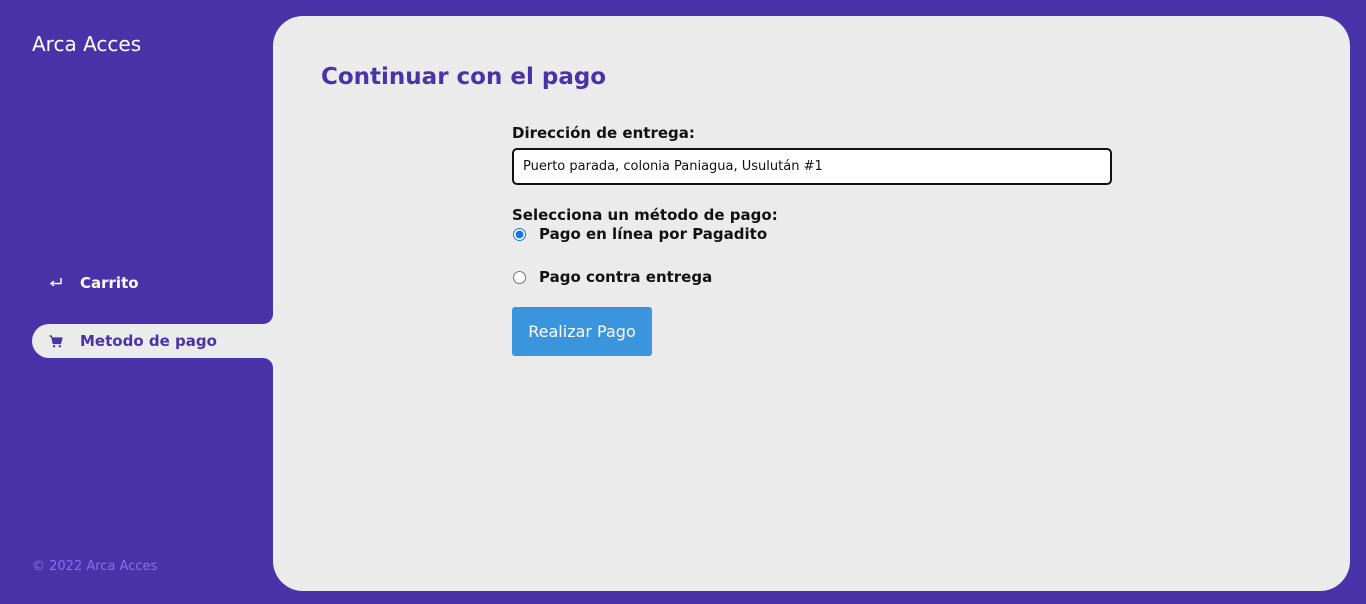 This screenshot has height=604, width=1366. What do you see at coordinates (56, 341) in the screenshot?
I see `cart-icon` at bounding box center [56, 341].